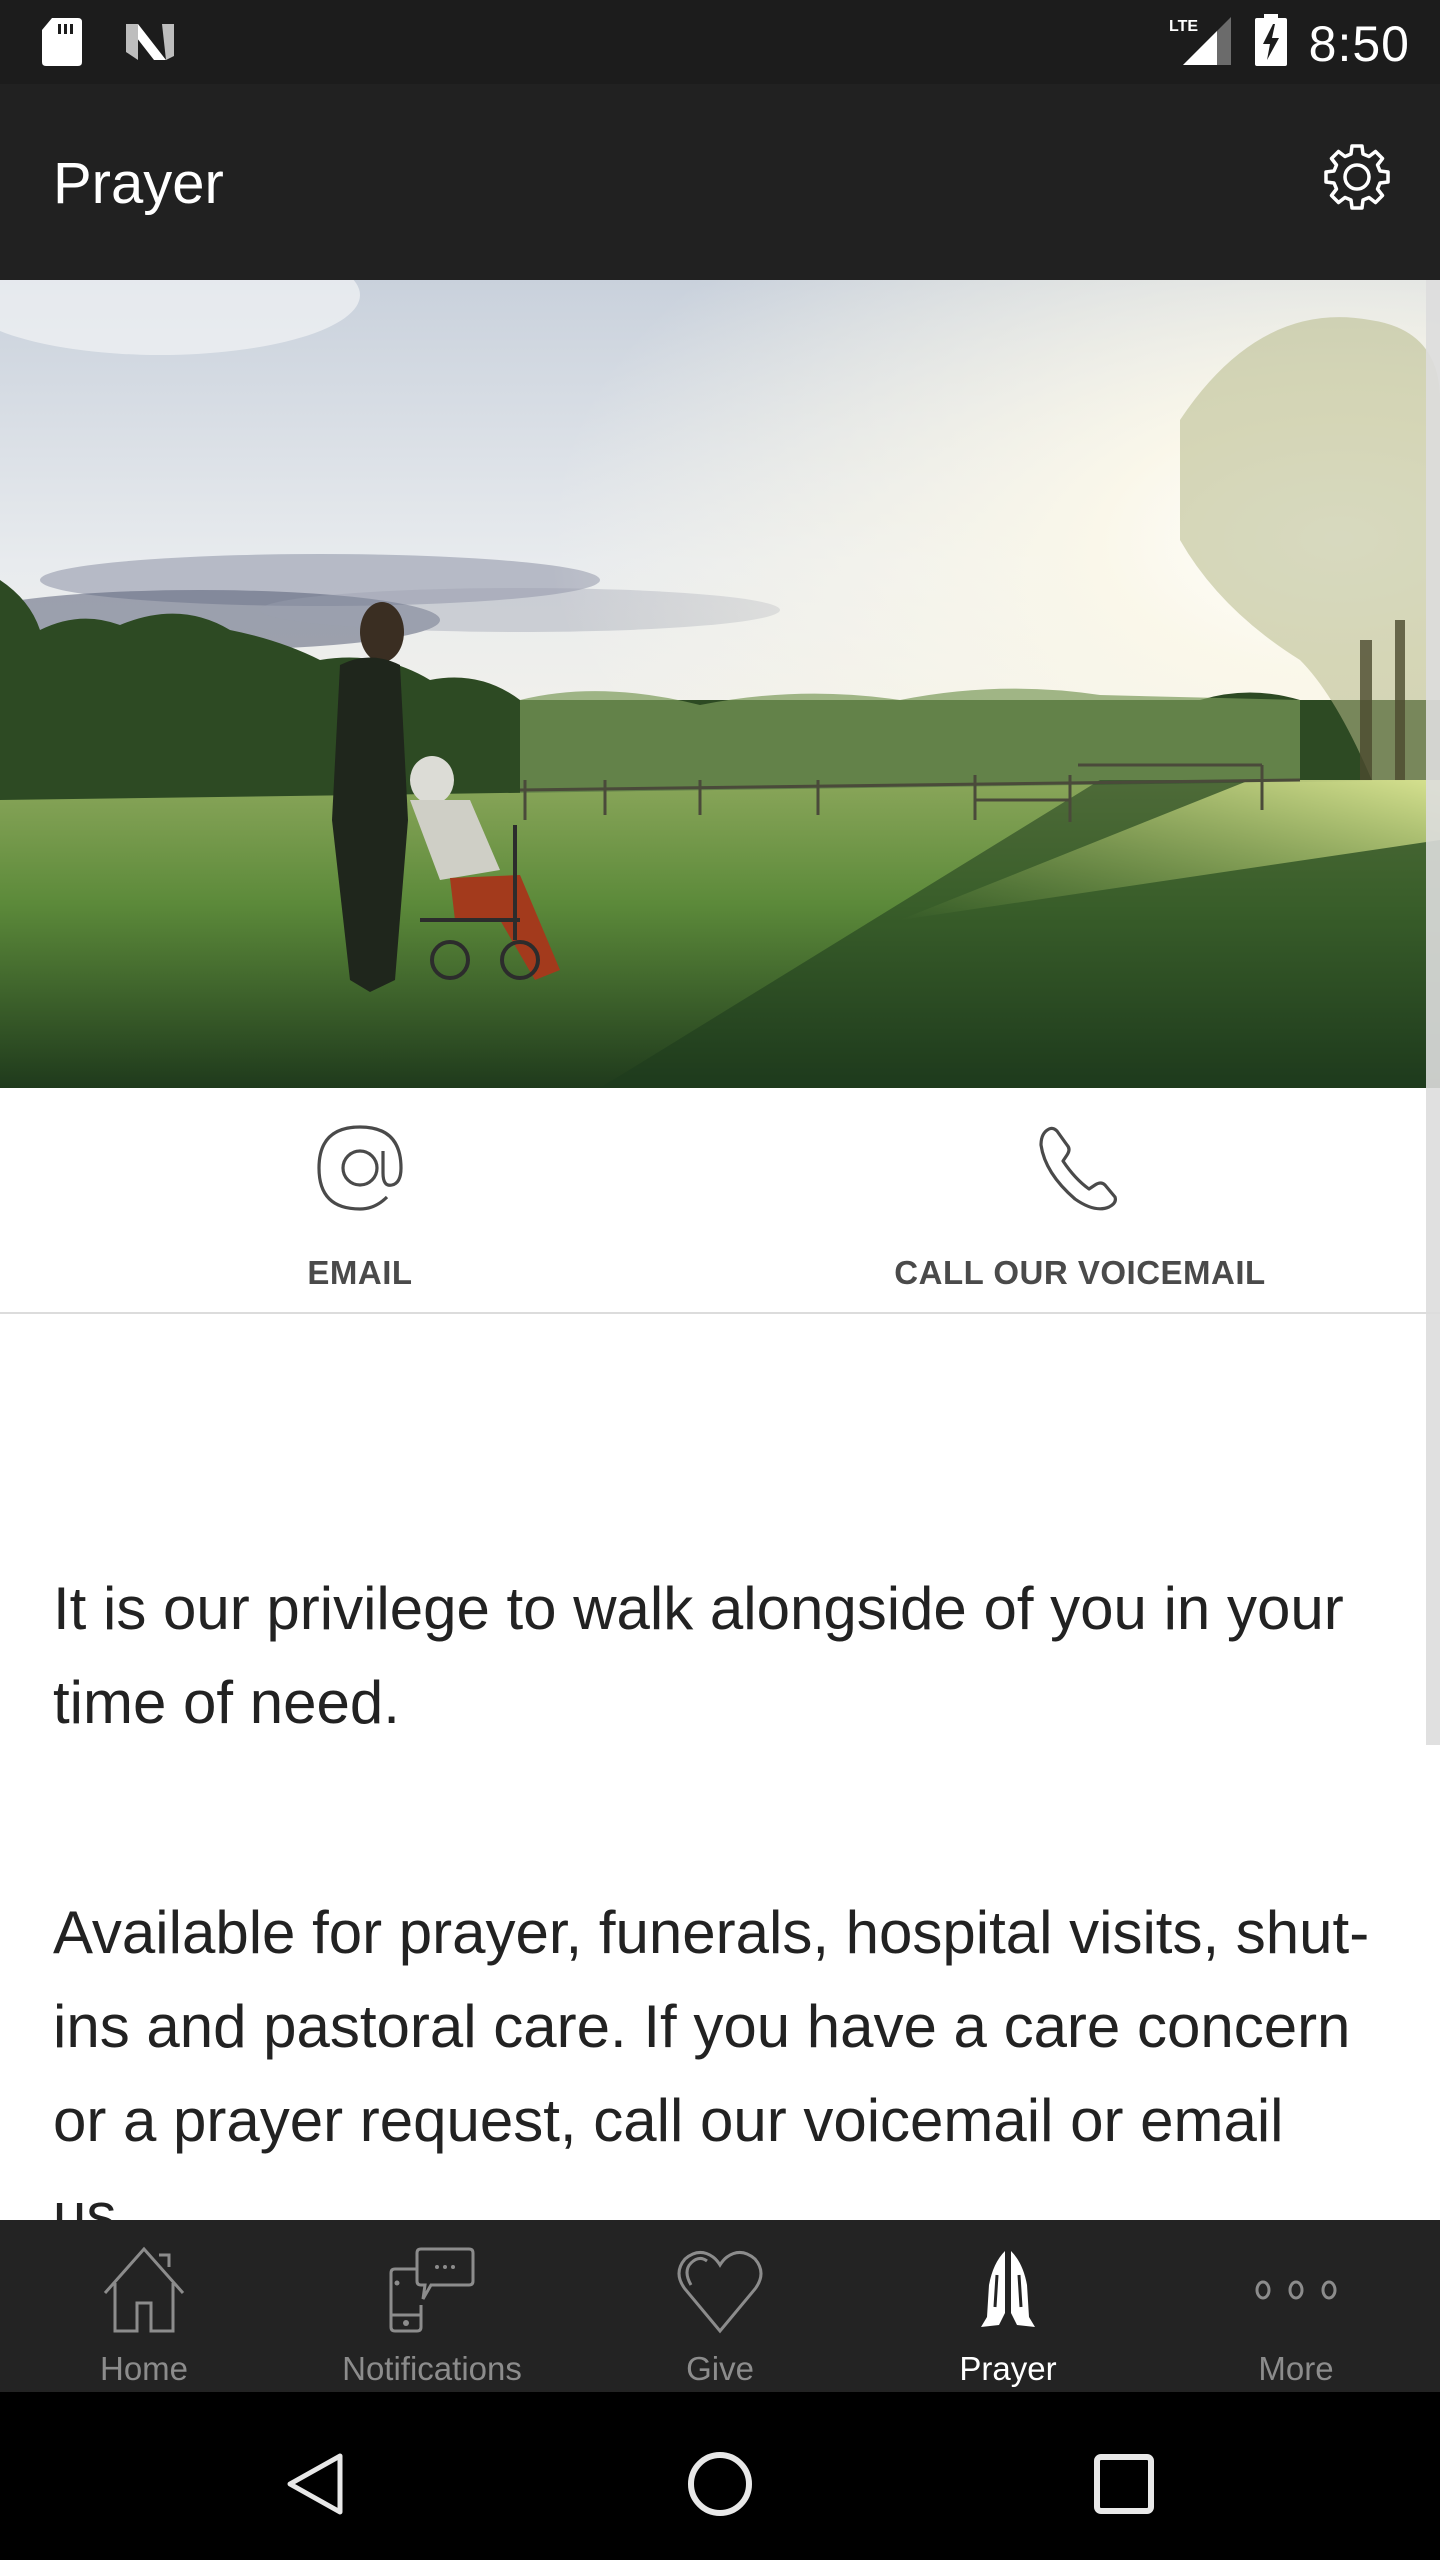 The width and height of the screenshot is (1440, 2560). What do you see at coordinates (1433, 1012) in the screenshot?
I see `scrollbar` at bounding box center [1433, 1012].